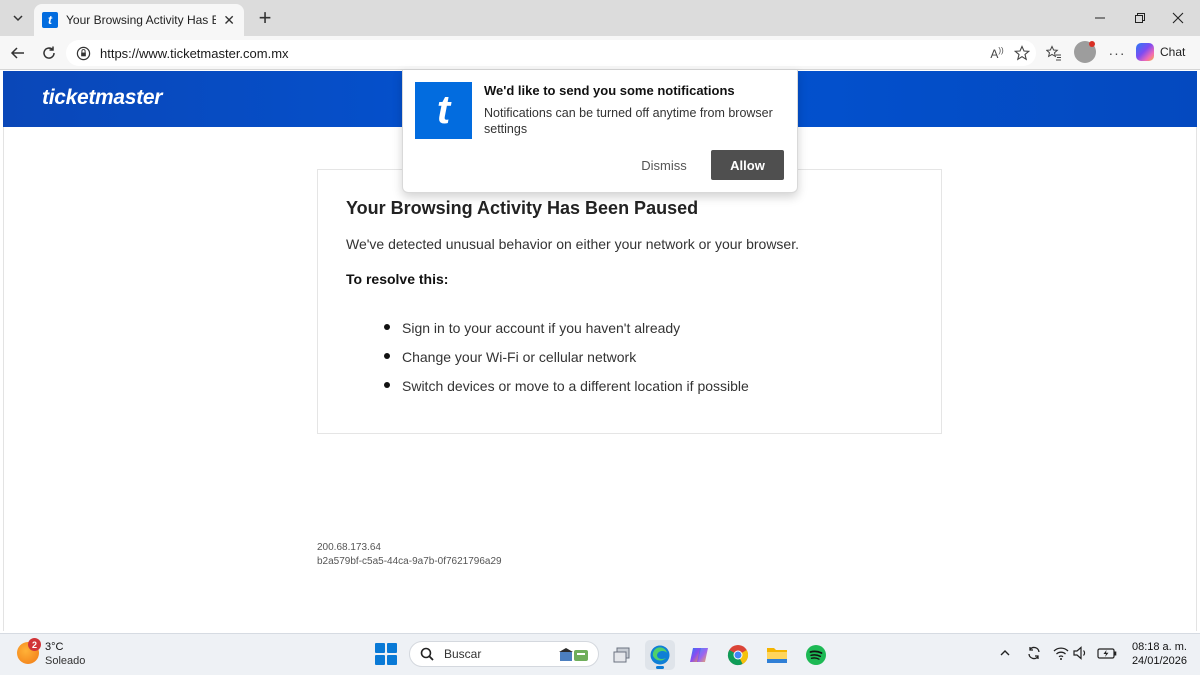 The height and width of the screenshot is (675, 1200). What do you see at coordinates (229, 20) in the screenshot?
I see `tab-close-icon: ✕` at bounding box center [229, 20].